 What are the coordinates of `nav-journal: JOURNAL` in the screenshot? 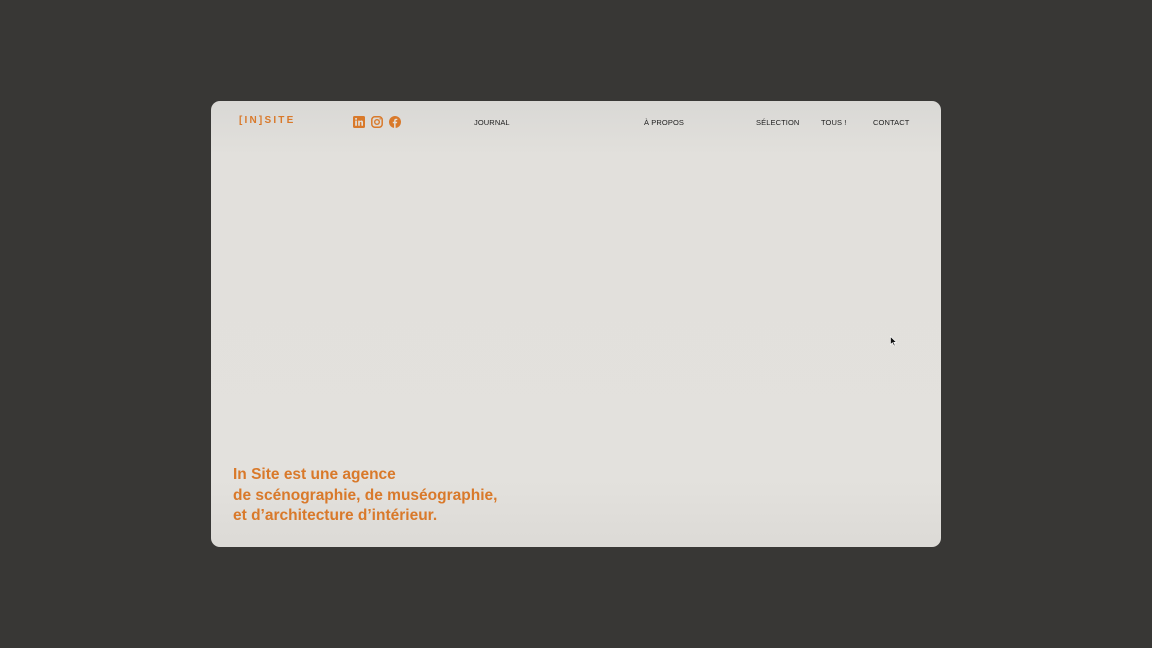 It's located at (492, 122).